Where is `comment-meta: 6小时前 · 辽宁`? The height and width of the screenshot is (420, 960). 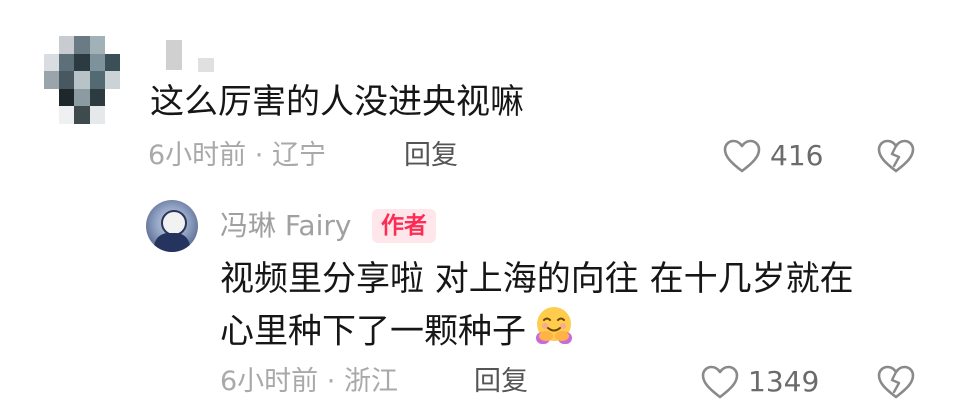 comment-meta: 6小时前 · 辽宁 is located at coordinates (237, 156).